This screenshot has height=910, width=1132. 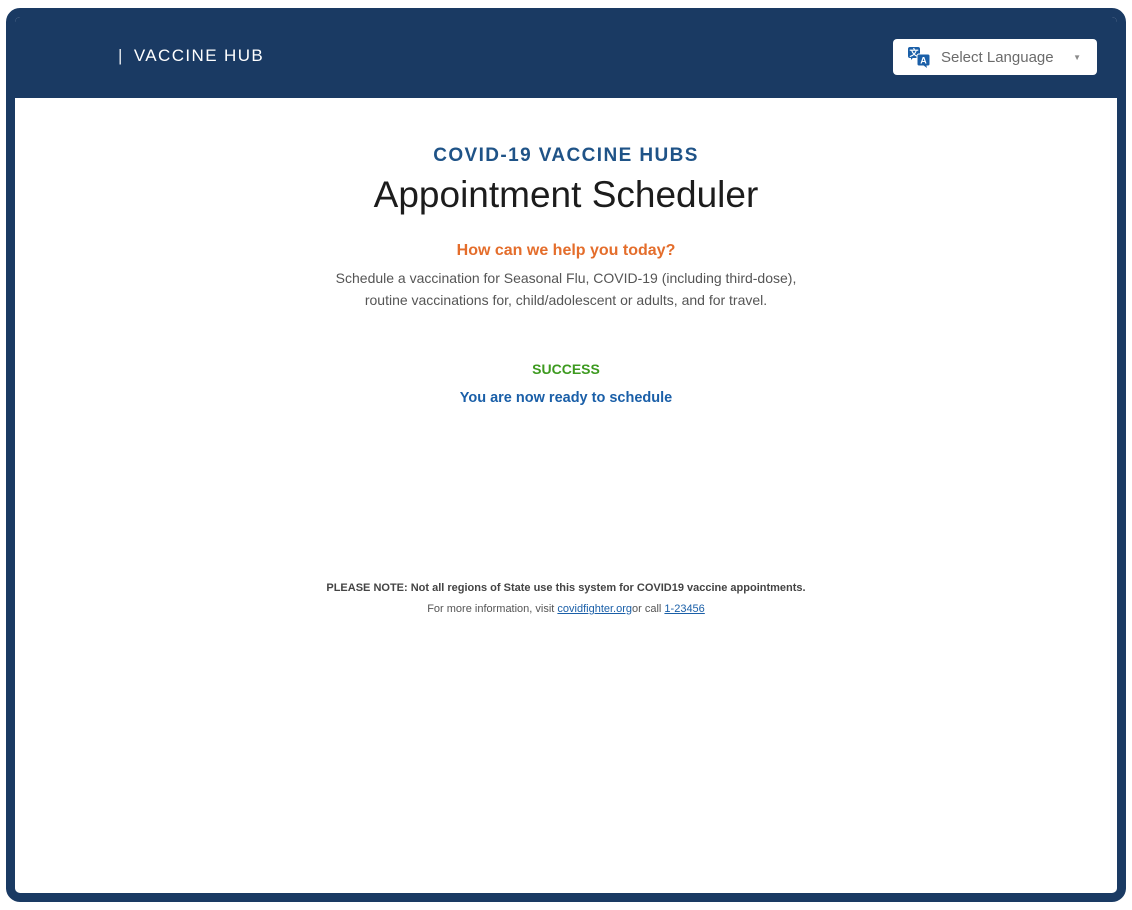 What do you see at coordinates (566, 398) in the screenshot?
I see `status-message: You are now ready to schedule` at bounding box center [566, 398].